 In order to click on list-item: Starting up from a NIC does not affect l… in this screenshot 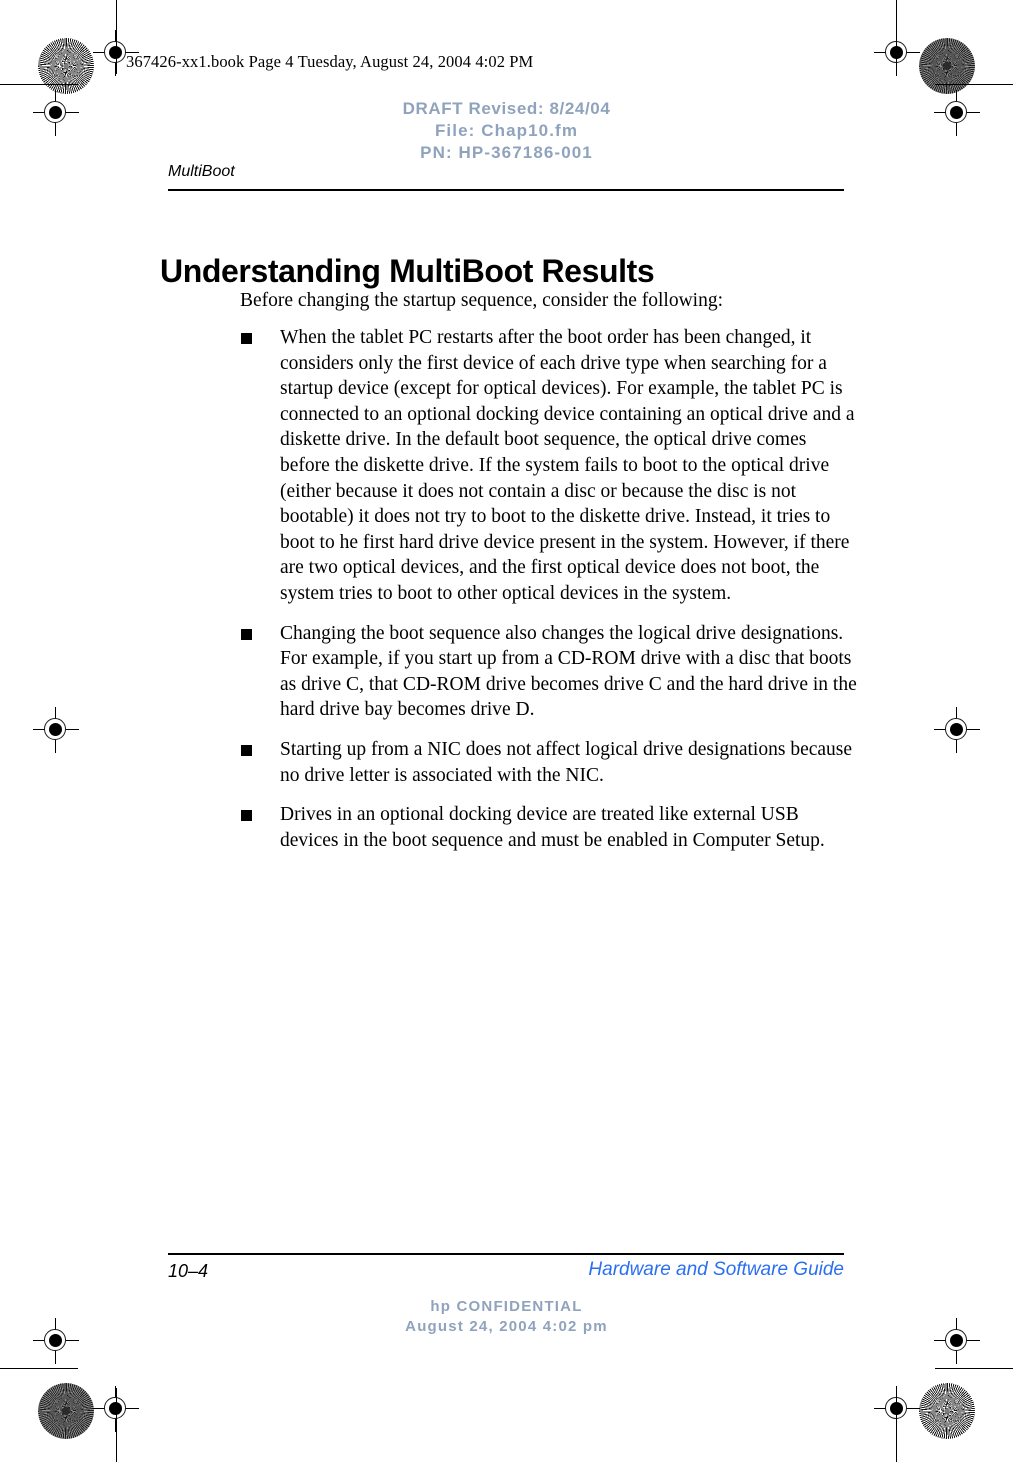, I will do `click(550, 762)`.